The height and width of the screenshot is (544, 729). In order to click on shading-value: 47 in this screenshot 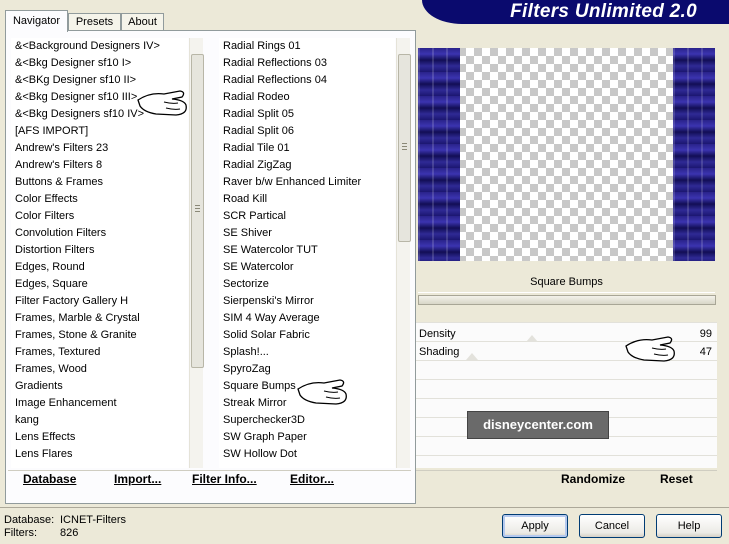, I will do `click(706, 352)`.